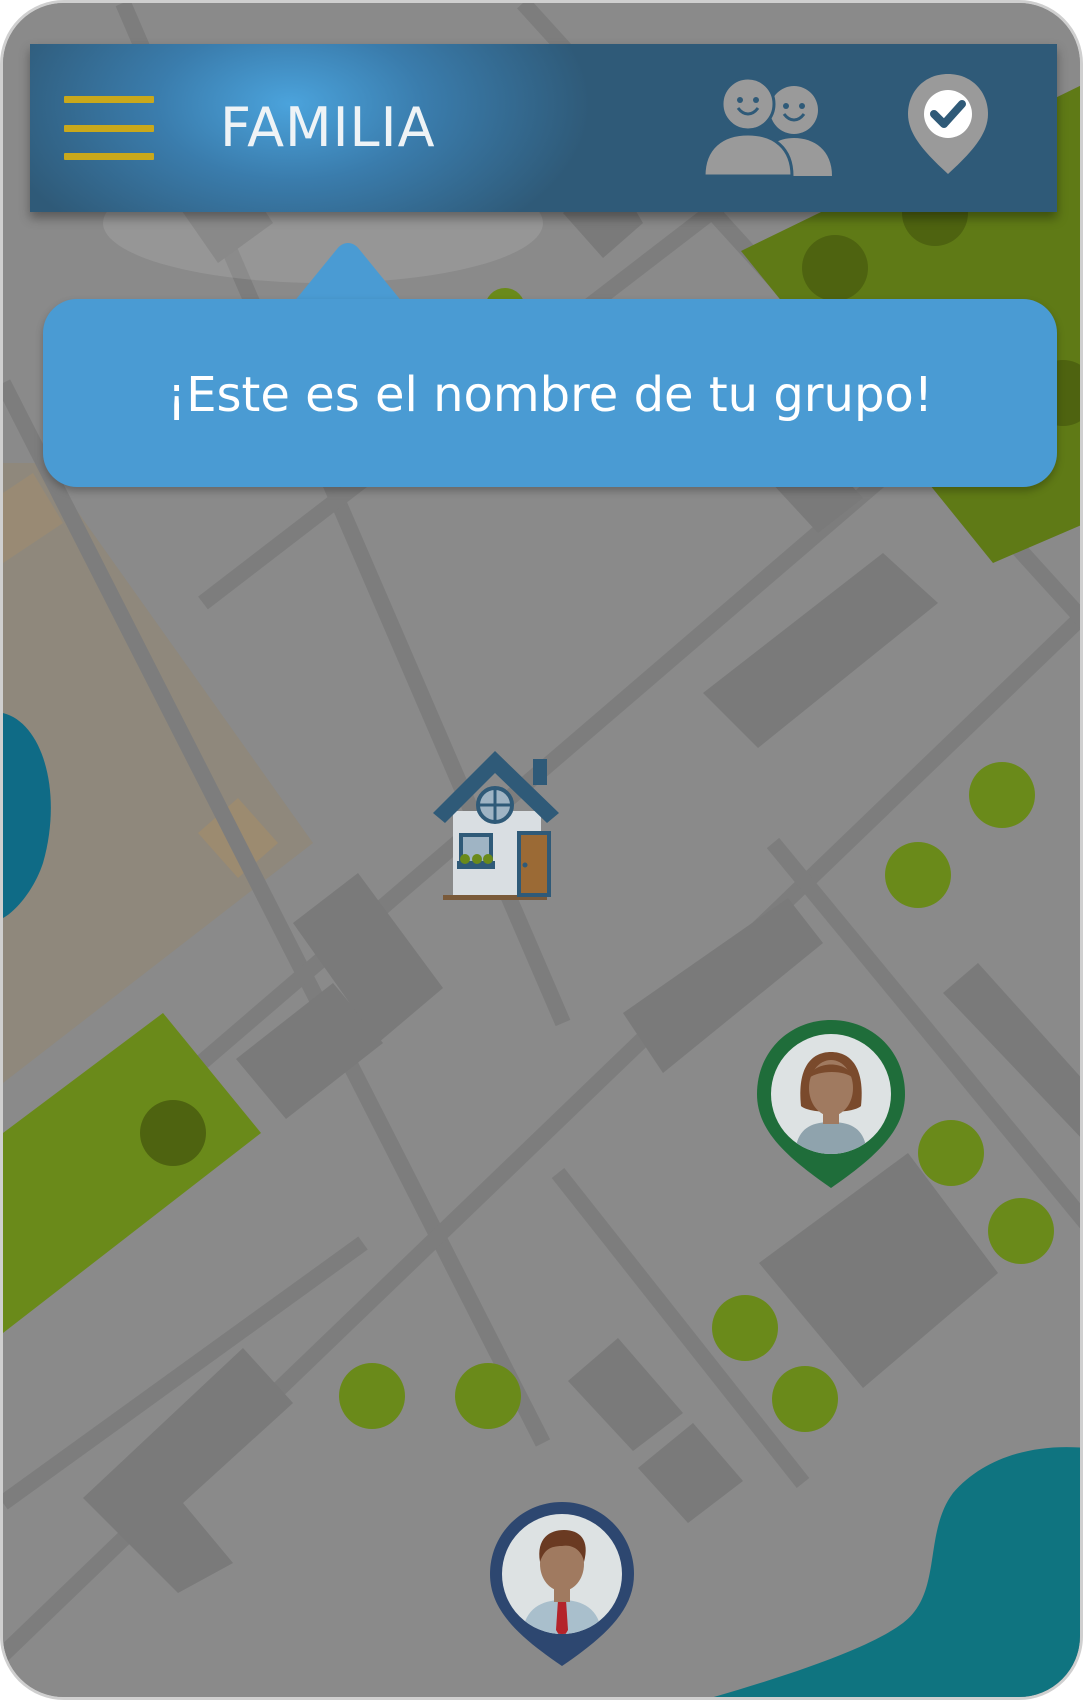 This screenshot has width=1083, height=1700. What do you see at coordinates (496, 825) in the screenshot?
I see `home-icon` at bounding box center [496, 825].